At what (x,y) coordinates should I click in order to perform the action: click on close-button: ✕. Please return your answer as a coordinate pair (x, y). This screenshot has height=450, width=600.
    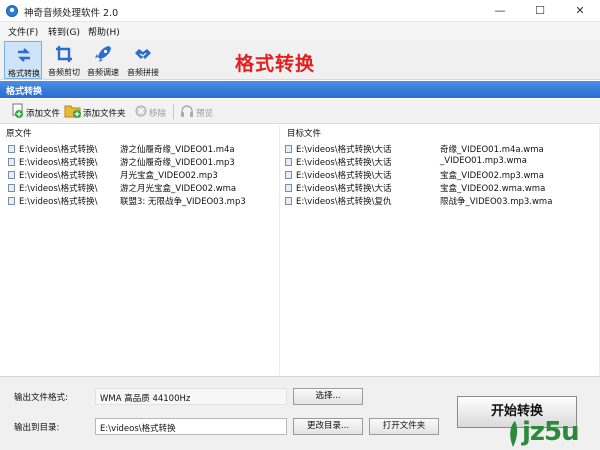
    Looking at the image, I should click on (580, 11).